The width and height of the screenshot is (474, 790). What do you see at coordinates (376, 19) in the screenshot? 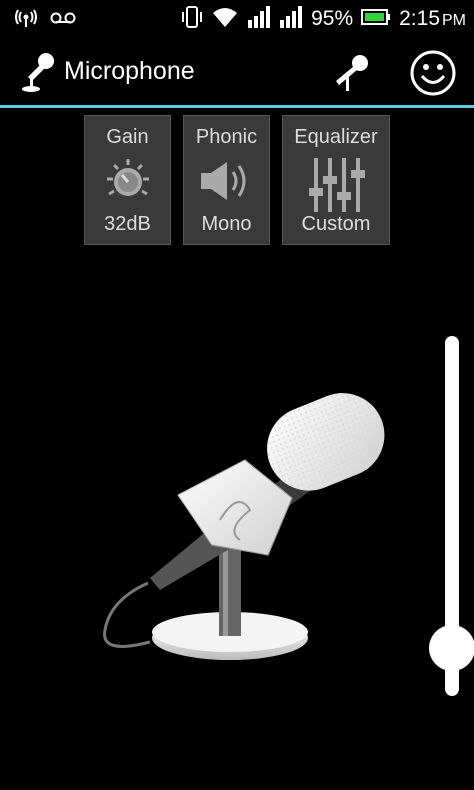
I see `battery-icon` at bounding box center [376, 19].